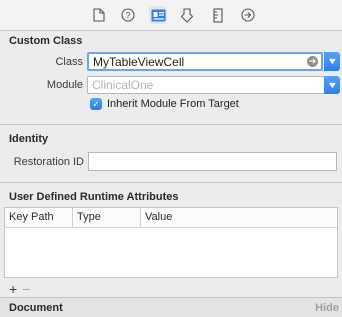 The image size is (342, 317). I want to click on connections-inspector-icon, so click(248, 15).